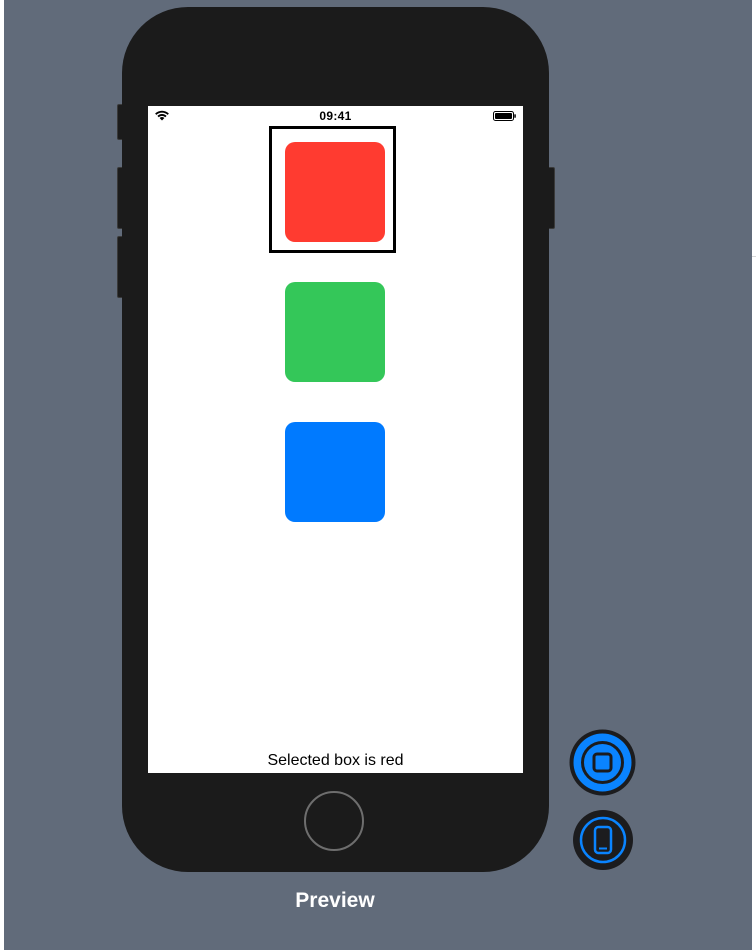 The height and width of the screenshot is (950, 756). I want to click on blue-box, so click(335, 472).